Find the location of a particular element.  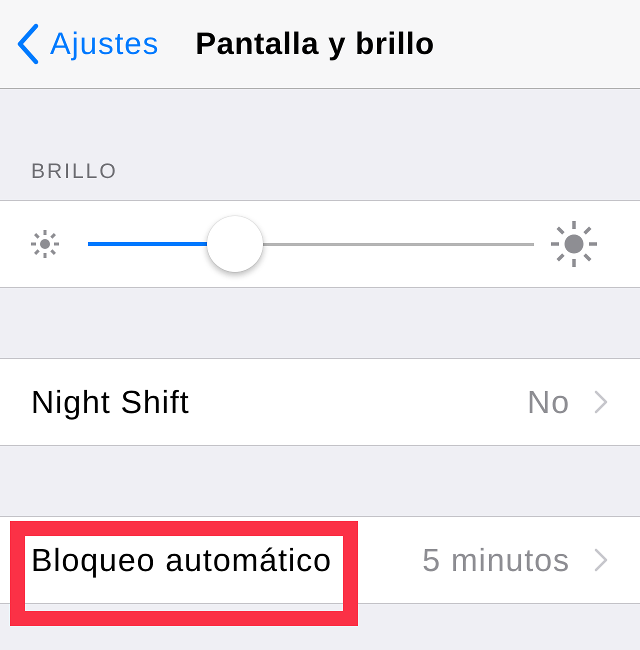

settings-row: Night Shift No is located at coordinates (320, 402).